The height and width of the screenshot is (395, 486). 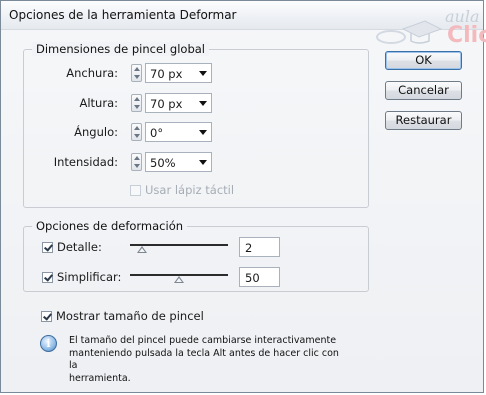 What do you see at coordinates (178, 162) in the screenshot?
I see `intensity-select: 50%` at bounding box center [178, 162].